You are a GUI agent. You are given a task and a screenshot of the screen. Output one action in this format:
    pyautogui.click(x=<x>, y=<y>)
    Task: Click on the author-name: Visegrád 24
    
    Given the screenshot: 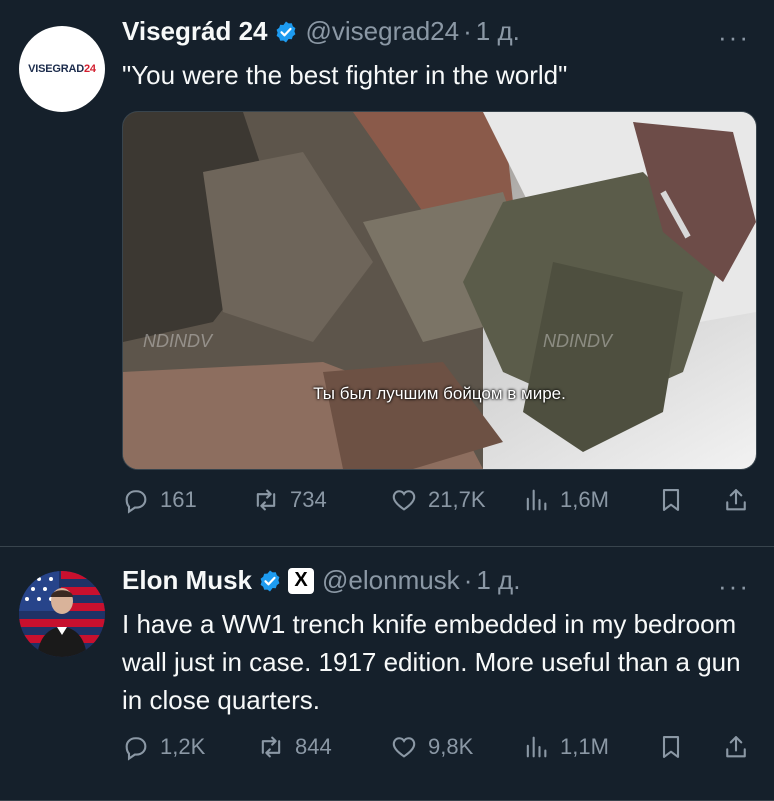 What is the action you would take?
    pyautogui.click(x=195, y=31)
    